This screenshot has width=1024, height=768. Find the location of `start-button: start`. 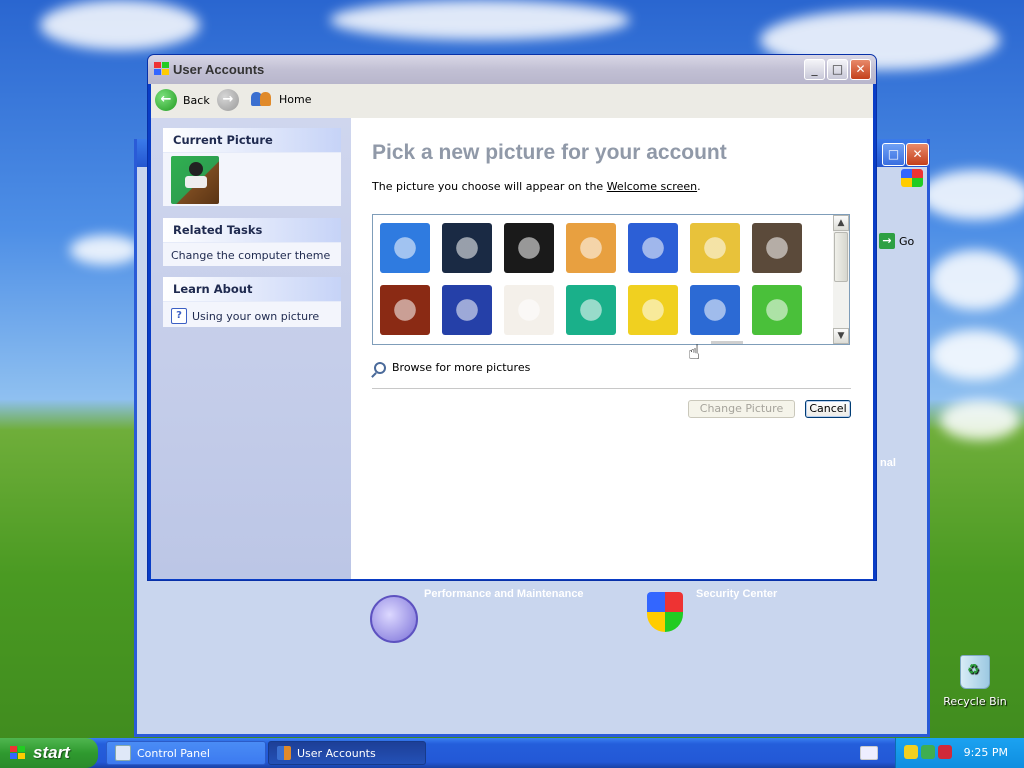

start-button: start is located at coordinates (49, 753).